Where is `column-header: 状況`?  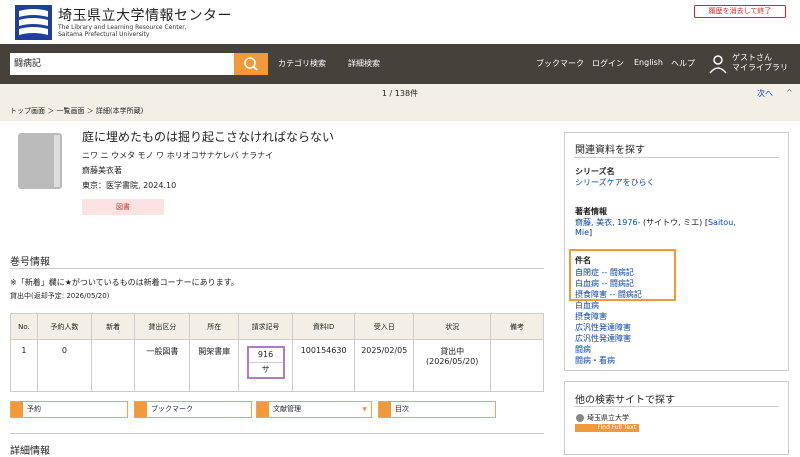
column-header: 状況 is located at coordinates (452, 326).